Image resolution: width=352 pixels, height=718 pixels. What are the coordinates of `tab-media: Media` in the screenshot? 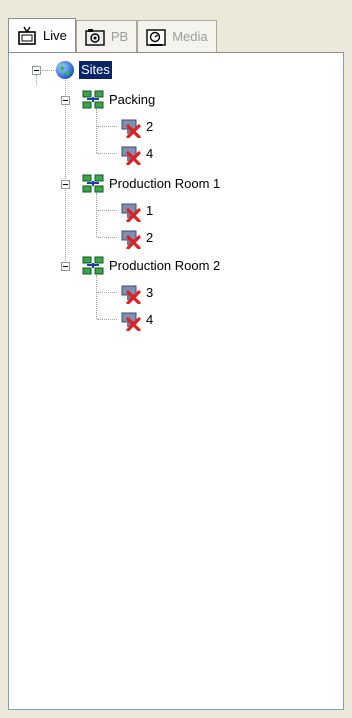 It's located at (177, 36).